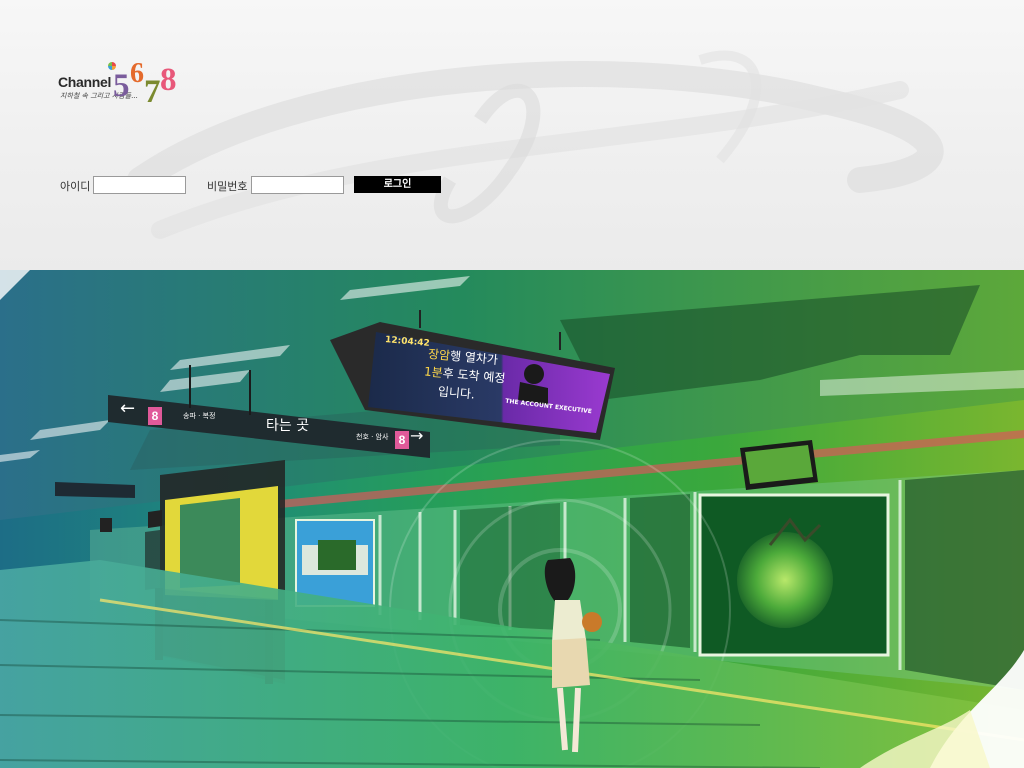 This screenshot has height=768, width=1024. I want to click on password-label: 비밀번호, so click(227, 186).